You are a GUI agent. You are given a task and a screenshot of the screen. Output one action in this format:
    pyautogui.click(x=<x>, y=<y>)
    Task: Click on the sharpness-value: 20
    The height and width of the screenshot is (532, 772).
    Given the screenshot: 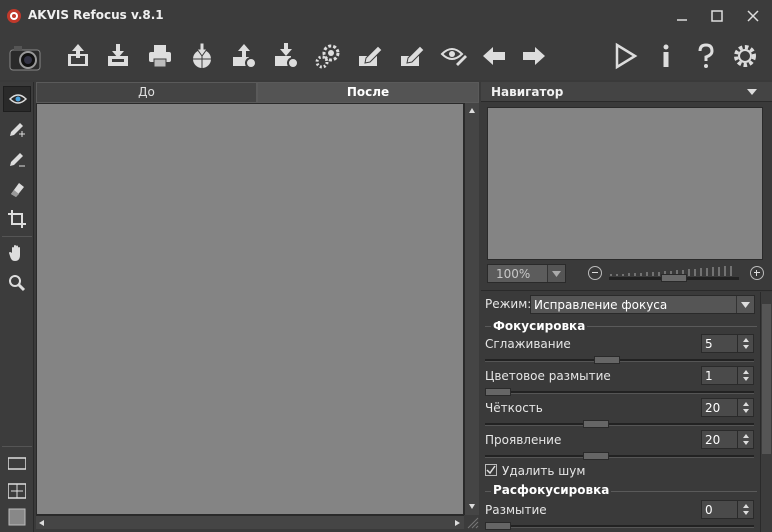 What is the action you would take?
    pyautogui.click(x=713, y=408)
    